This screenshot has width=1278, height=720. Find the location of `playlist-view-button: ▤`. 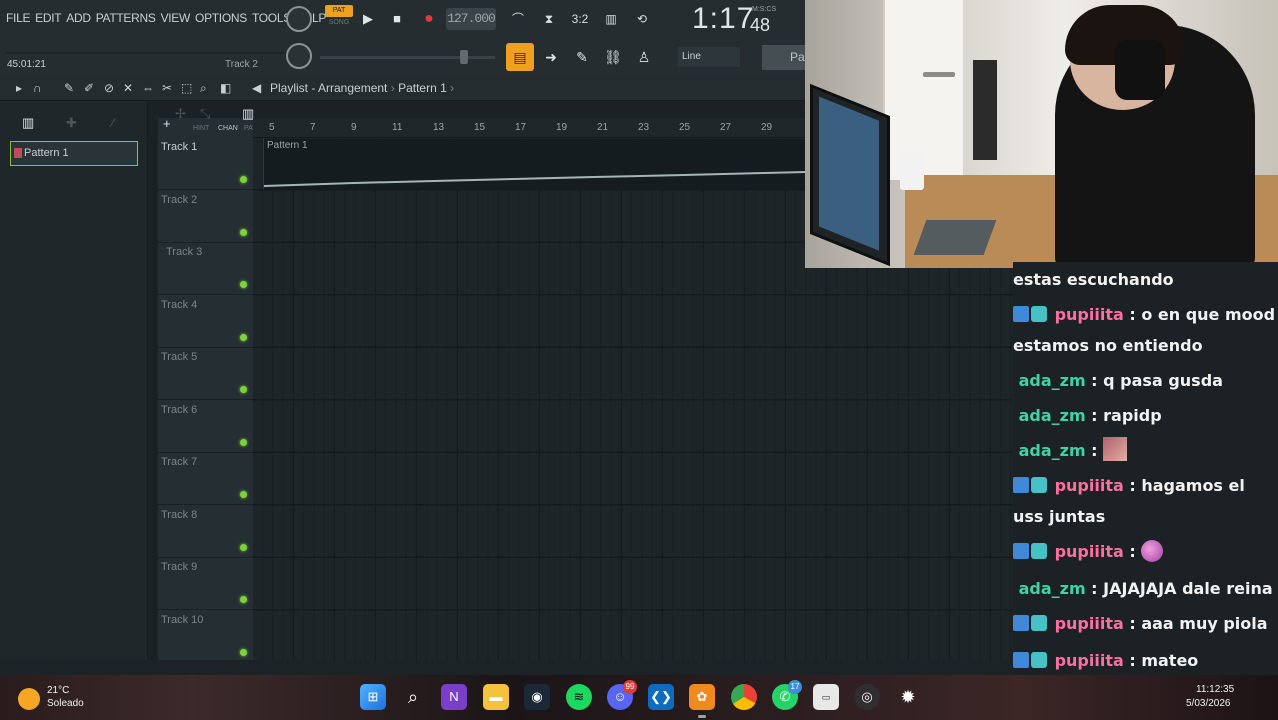

playlist-view-button: ▤ is located at coordinates (520, 57).